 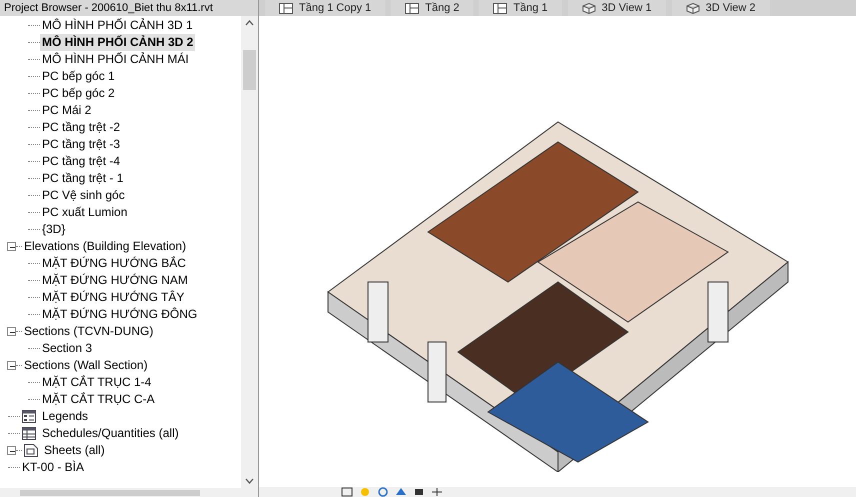 What do you see at coordinates (29, 416) in the screenshot?
I see `legend-icon` at bounding box center [29, 416].